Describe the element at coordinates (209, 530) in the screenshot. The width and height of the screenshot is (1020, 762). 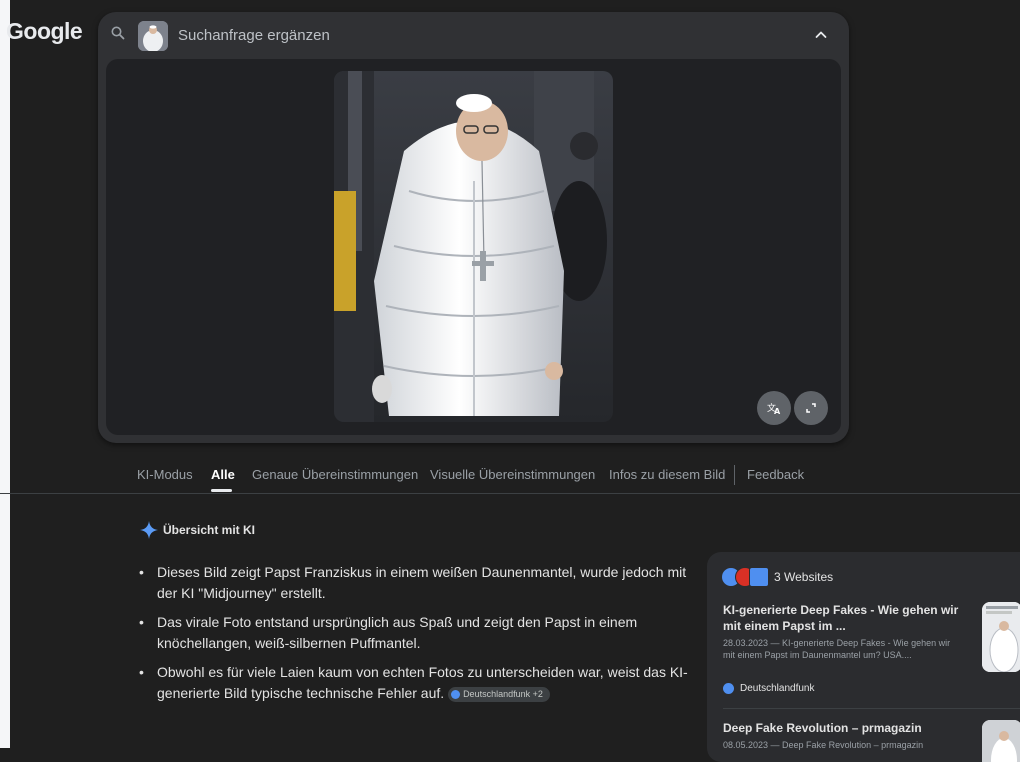
I see `ai-overview-title: Übersicht mit KI` at that location.